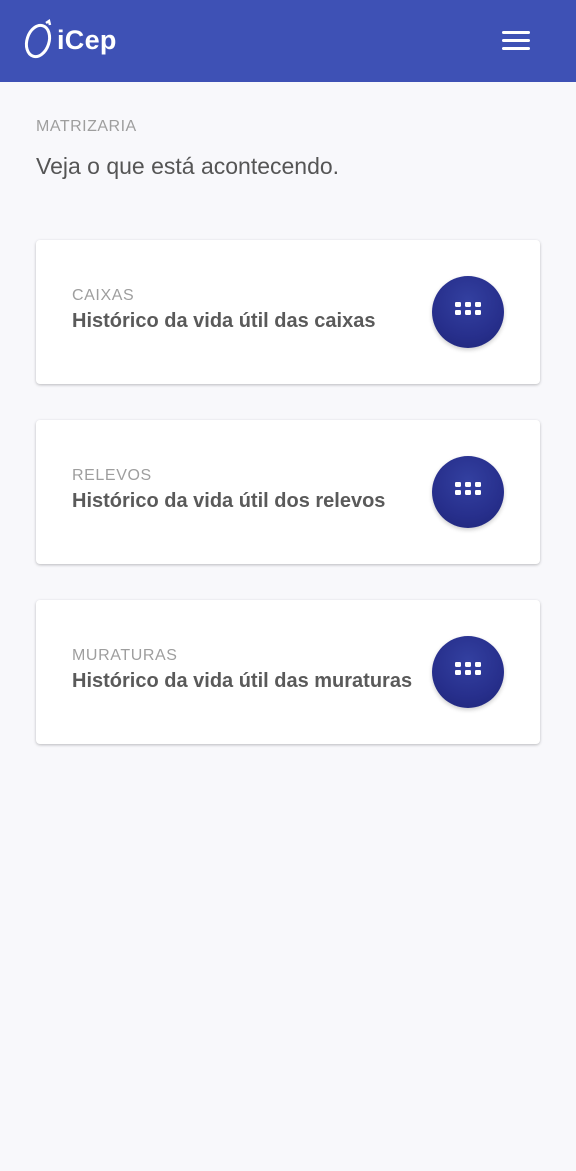 The image size is (576, 1171). What do you see at coordinates (224, 321) in the screenshot?
I see `card-title: Histórico da vida útil das caixas` at bounding box center [224, 321].